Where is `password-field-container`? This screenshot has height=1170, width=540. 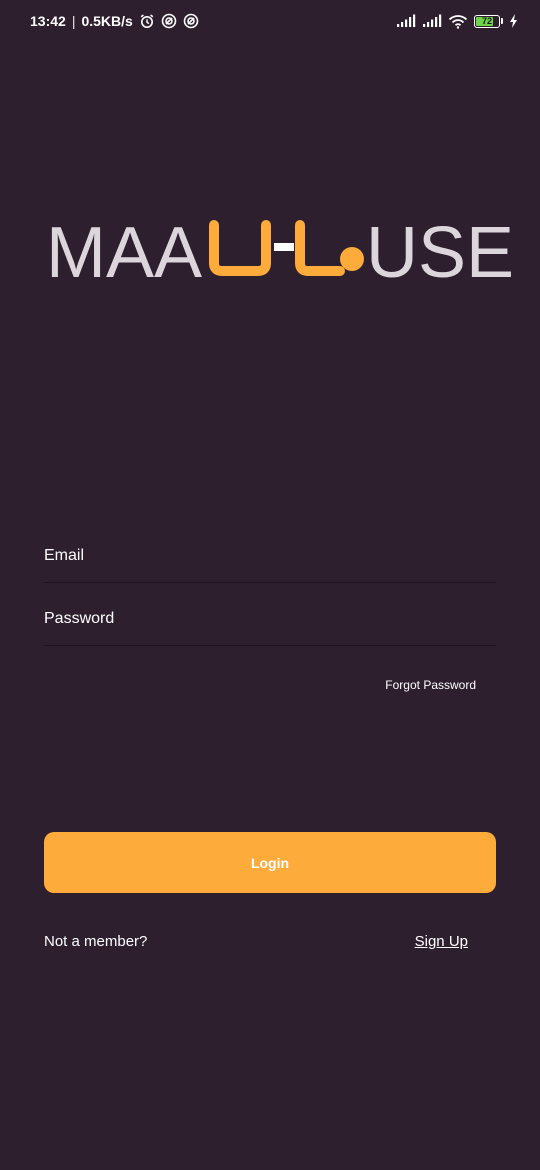
password-field-container is located at coordinates (270, 619).